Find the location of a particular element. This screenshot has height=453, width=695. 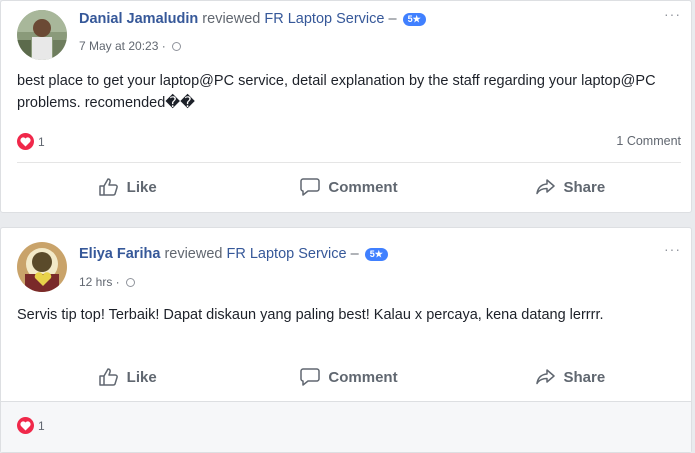

divider is located at coordinates (349, 162).